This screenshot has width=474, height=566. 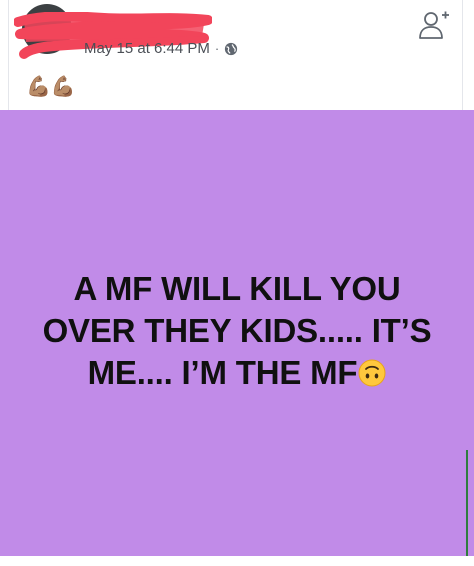 I want to click on card-border-right, so click(x=462, y=55).